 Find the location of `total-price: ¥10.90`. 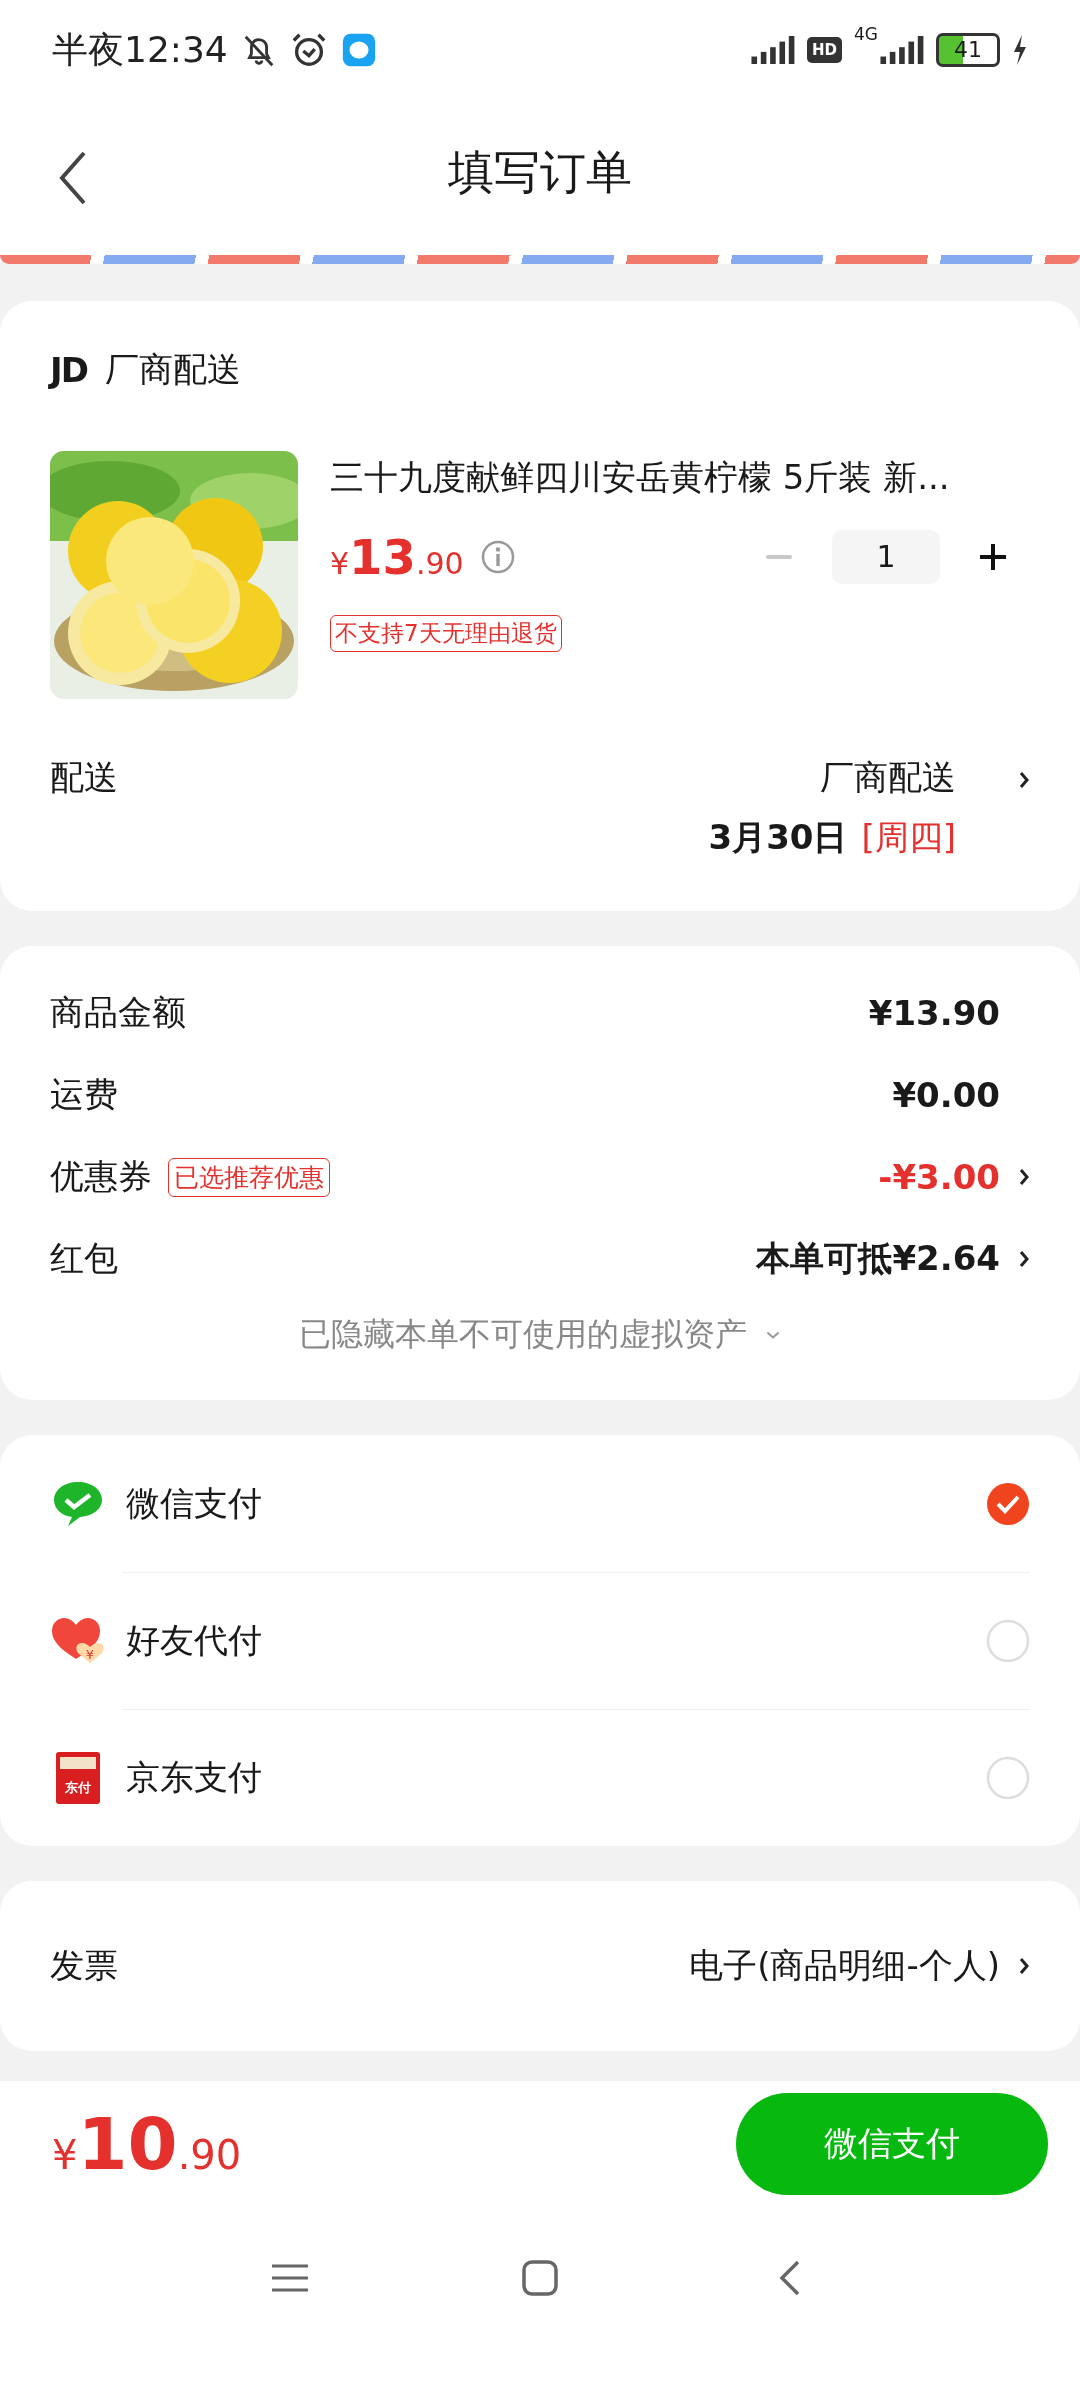

total-price: ¥10.90 is located at coordinates (147, 2143).